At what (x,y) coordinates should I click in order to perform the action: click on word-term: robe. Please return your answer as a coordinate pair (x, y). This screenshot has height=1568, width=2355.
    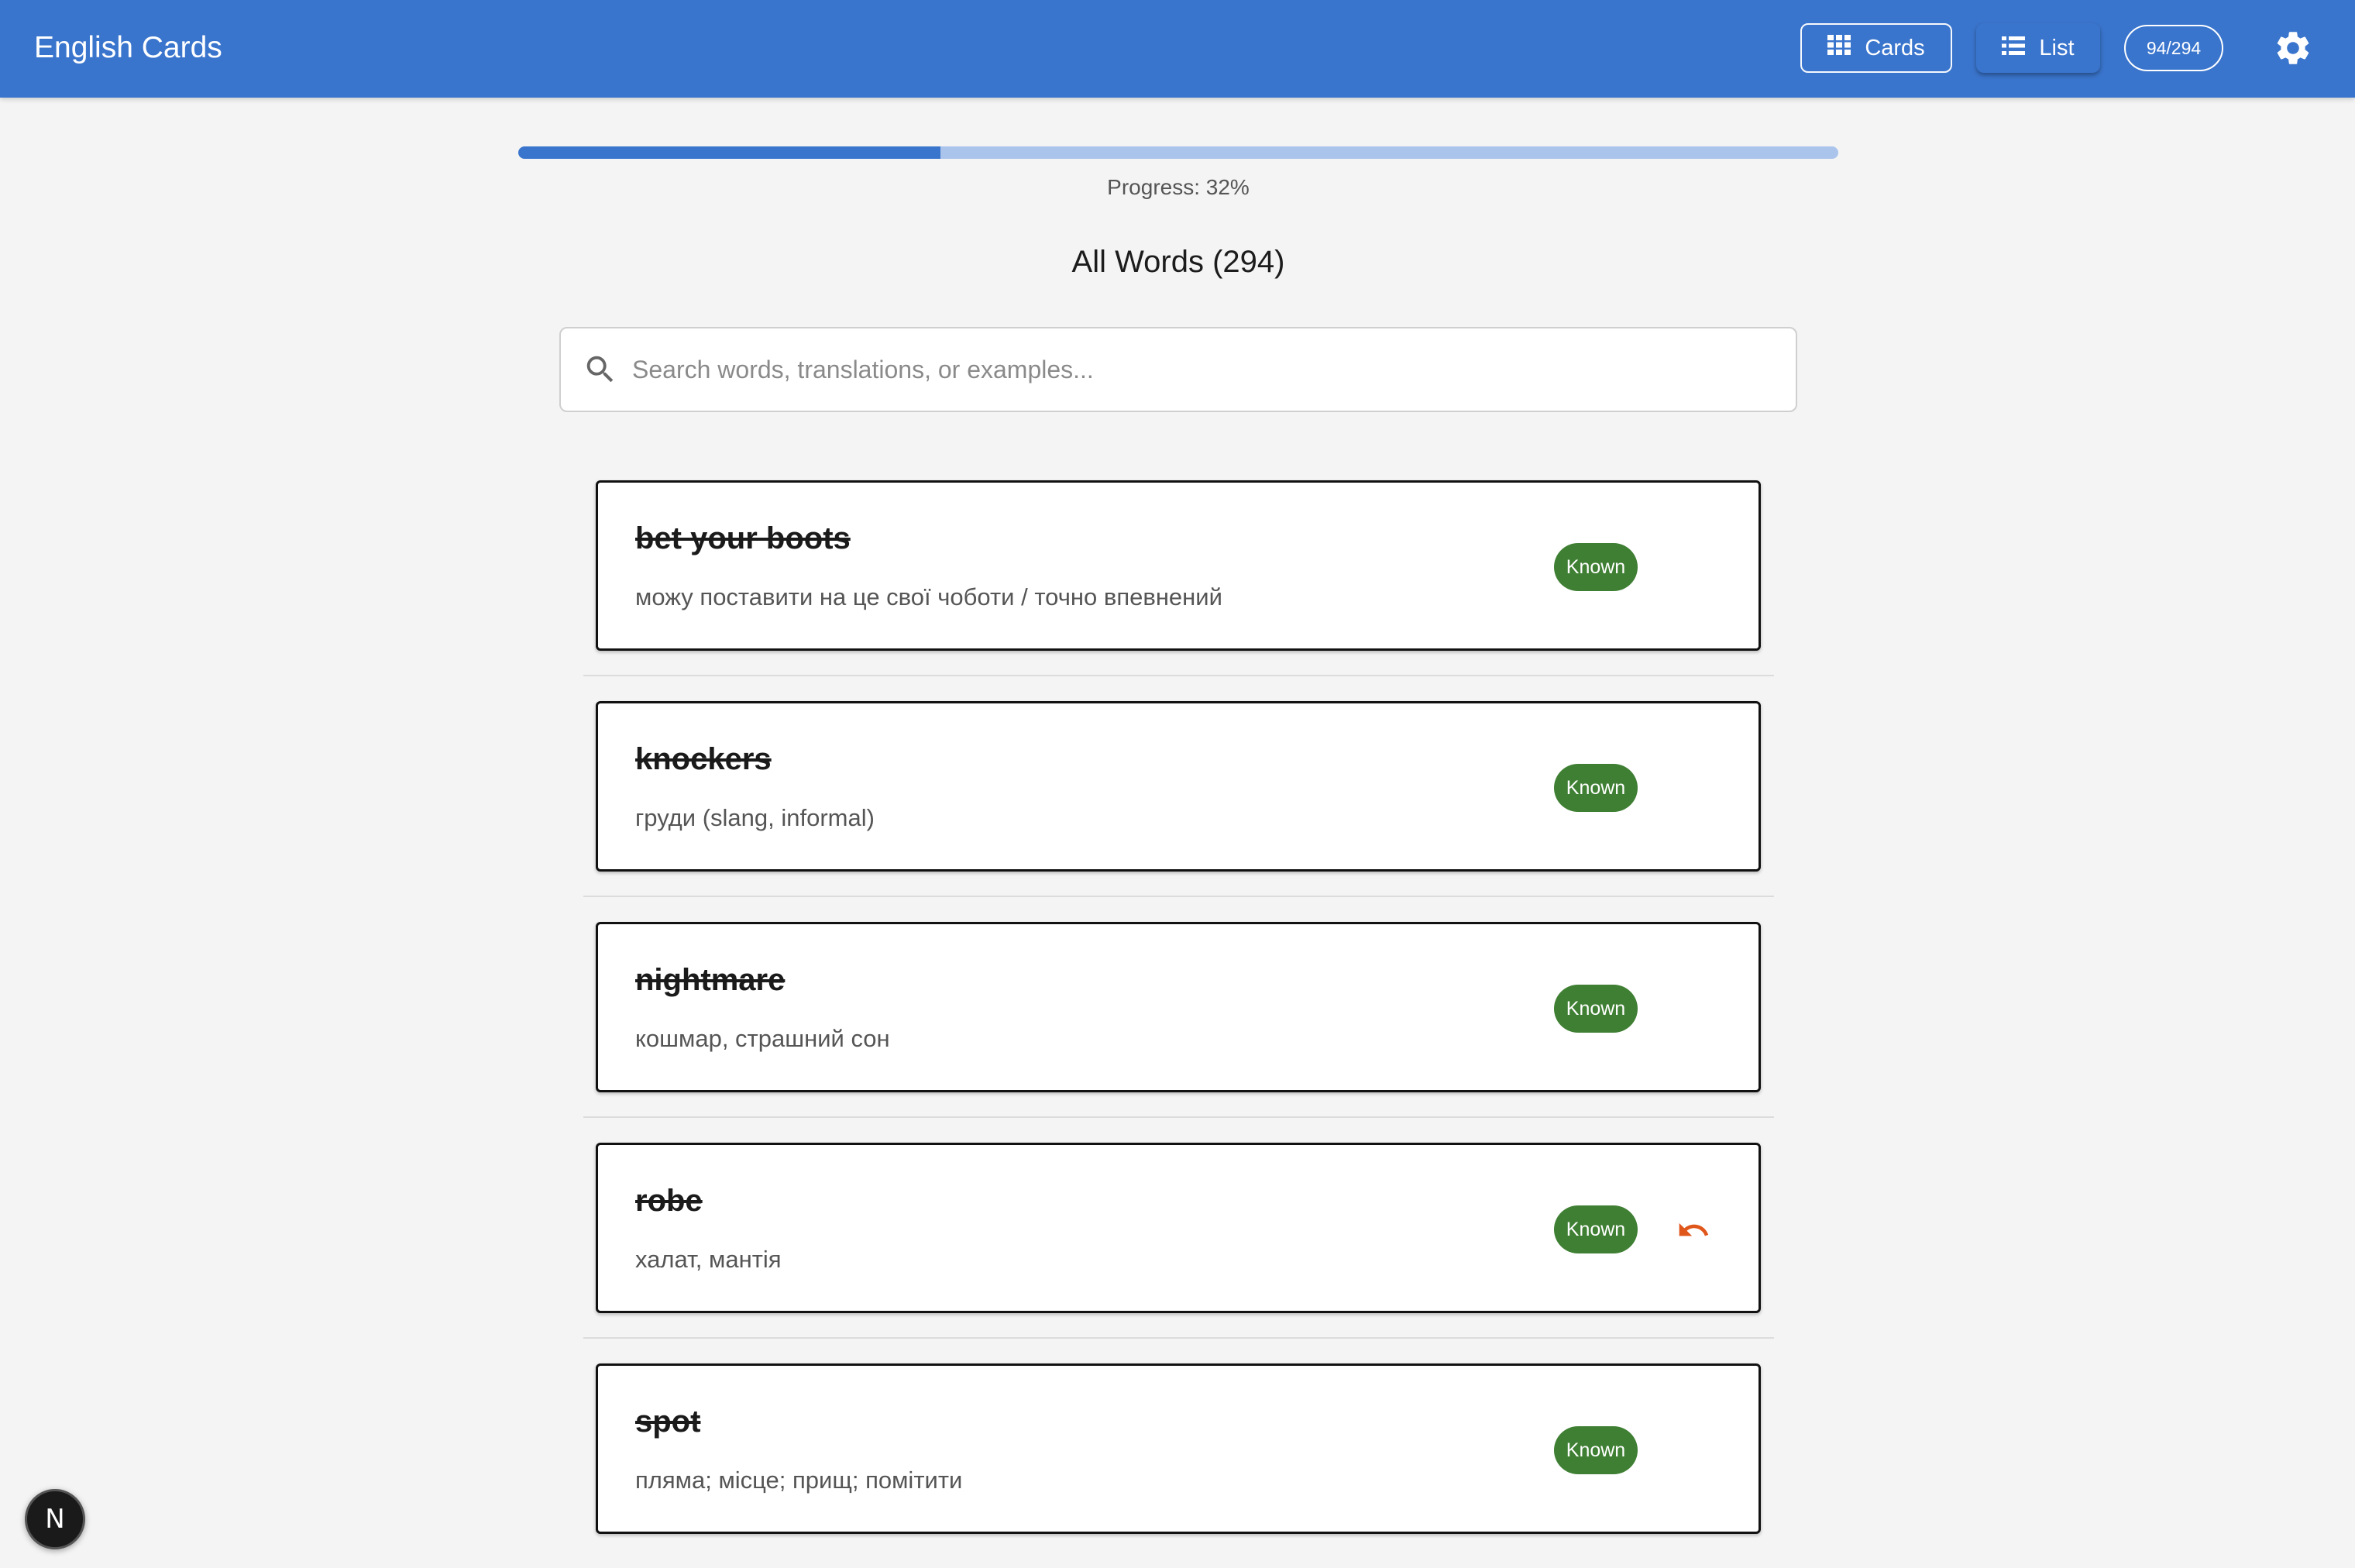
    Looking at the image, I should click on (669, 1201).